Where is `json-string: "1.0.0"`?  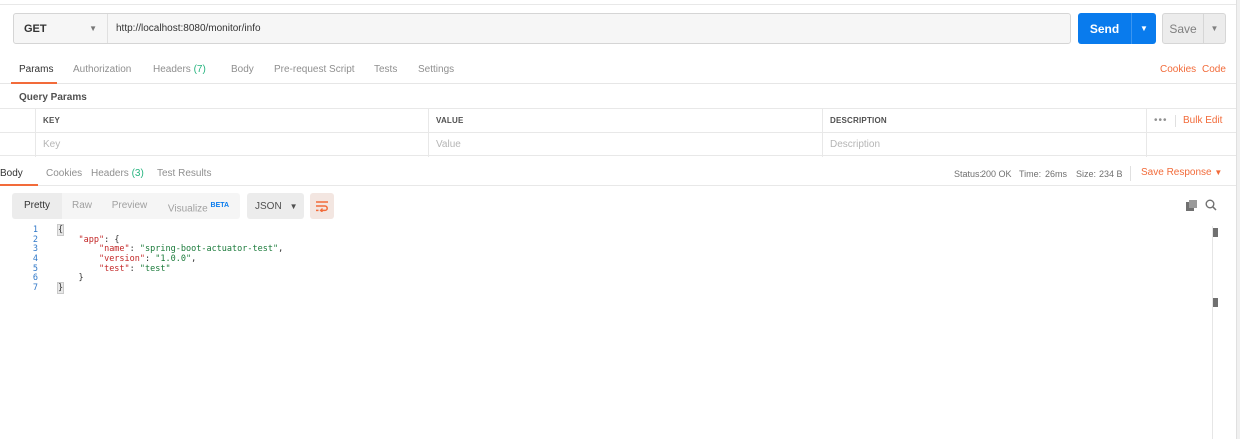
json-string: "1.0.0" is located at coordinates (173, 259).